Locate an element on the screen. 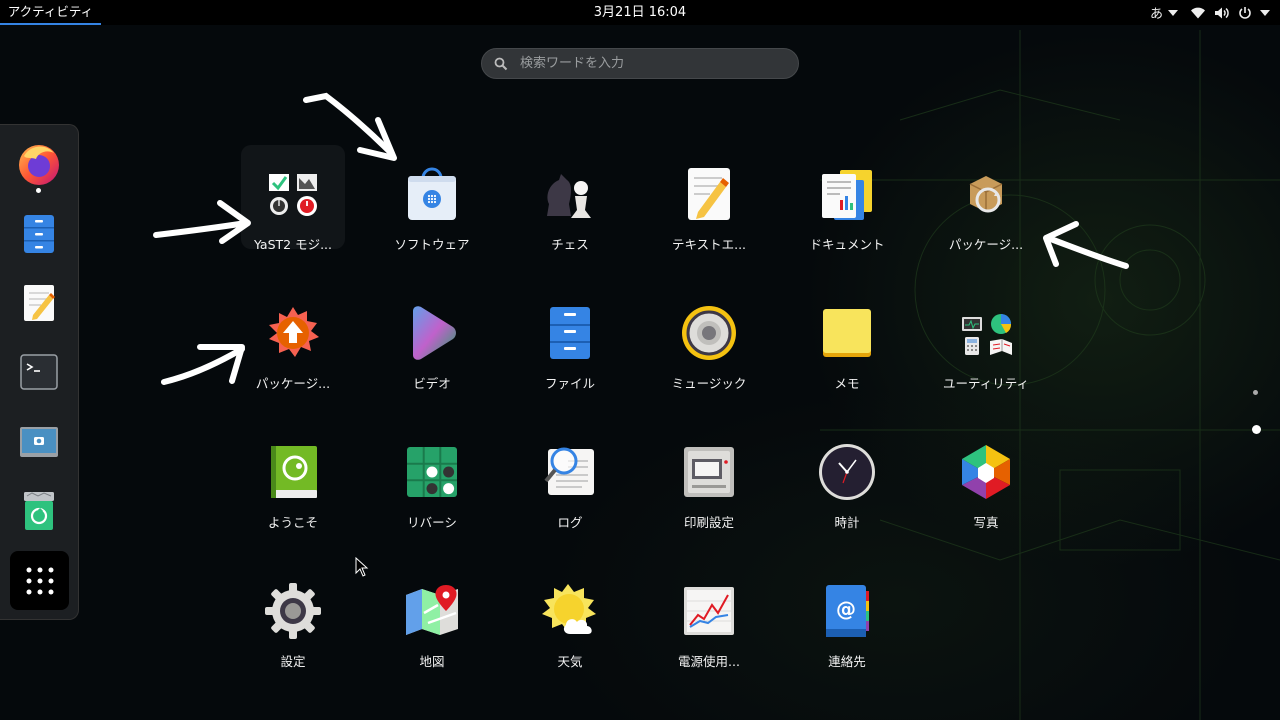 The image size is (1280, 720). dash-item-trash is located at coordinates (39, 511).